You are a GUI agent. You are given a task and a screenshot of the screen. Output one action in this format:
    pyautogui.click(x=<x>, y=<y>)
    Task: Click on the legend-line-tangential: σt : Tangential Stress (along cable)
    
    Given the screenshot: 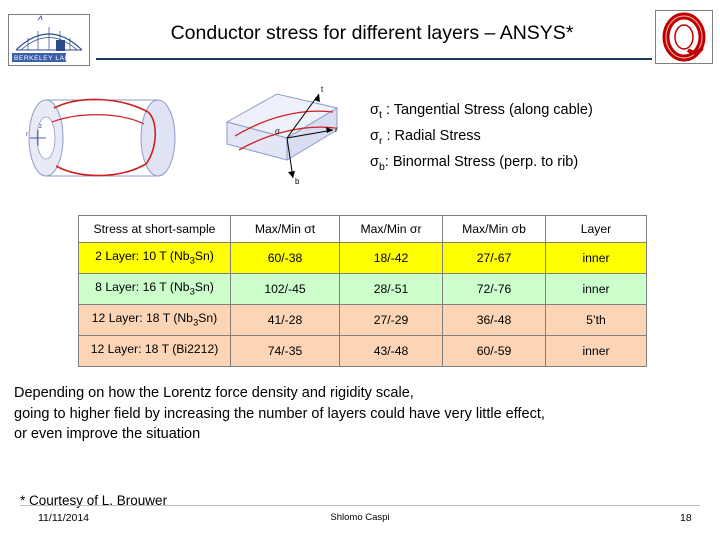 What is the action you would take?
    pyautogui.click(x=481, y=113)
    